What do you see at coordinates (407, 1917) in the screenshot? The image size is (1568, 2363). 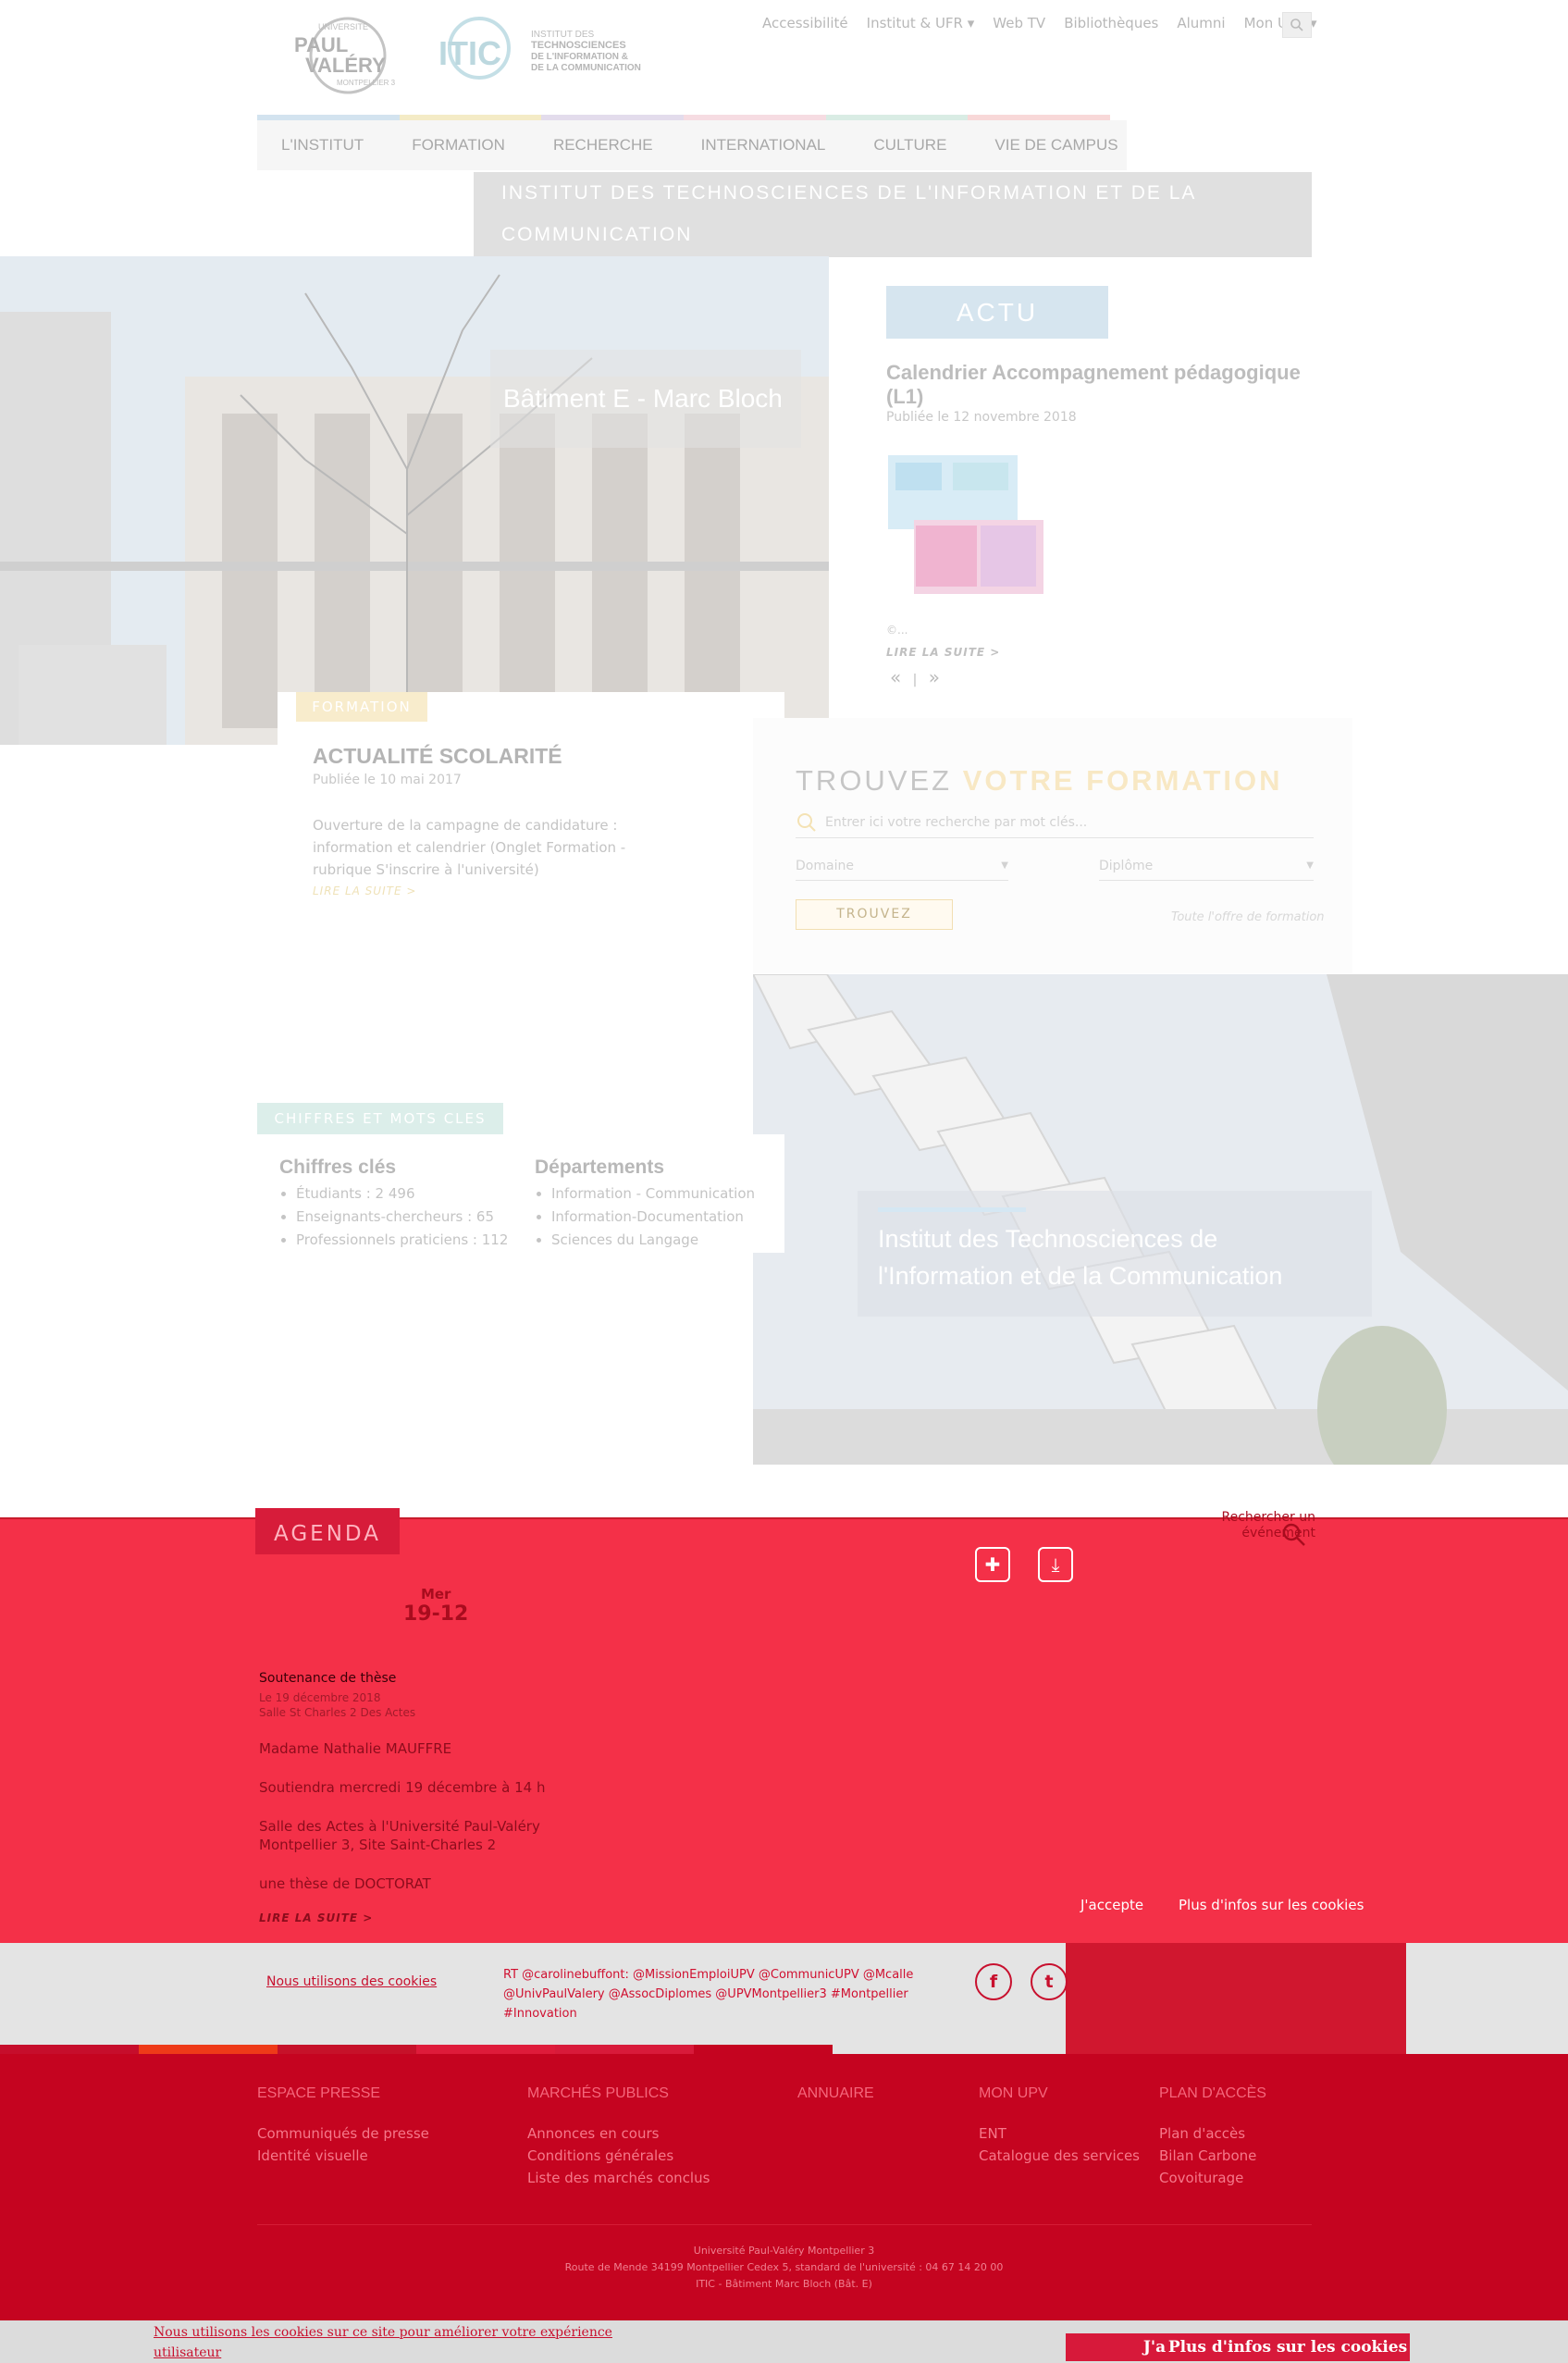 I see `event-read-more: LIRE LA SUITE >` at bounding box center [407, 1917].